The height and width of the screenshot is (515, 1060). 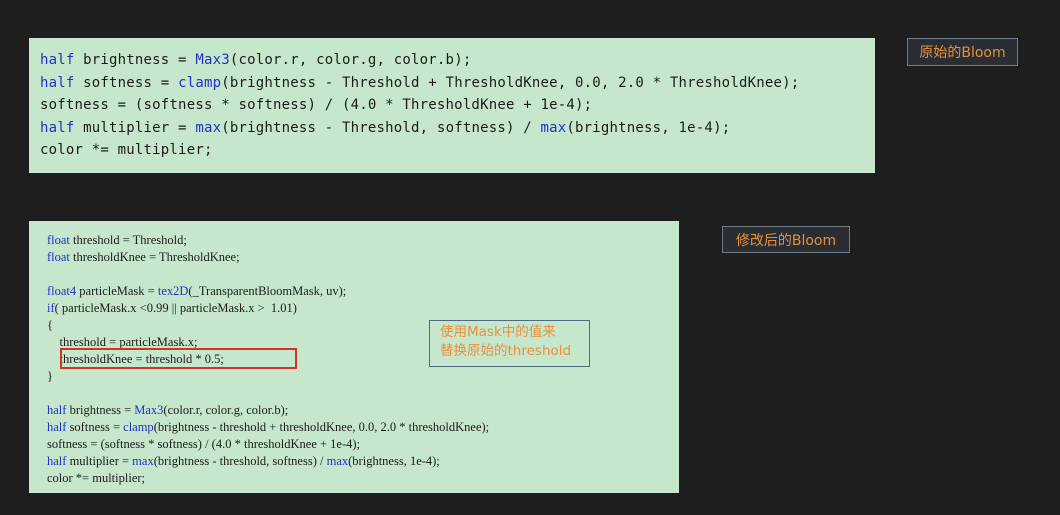 What do you see at coordinates (154, 257) in the screenshot?
I see `code-text: thresholdKnee = ThresholdKnee;` at bounding box center [154, 257].